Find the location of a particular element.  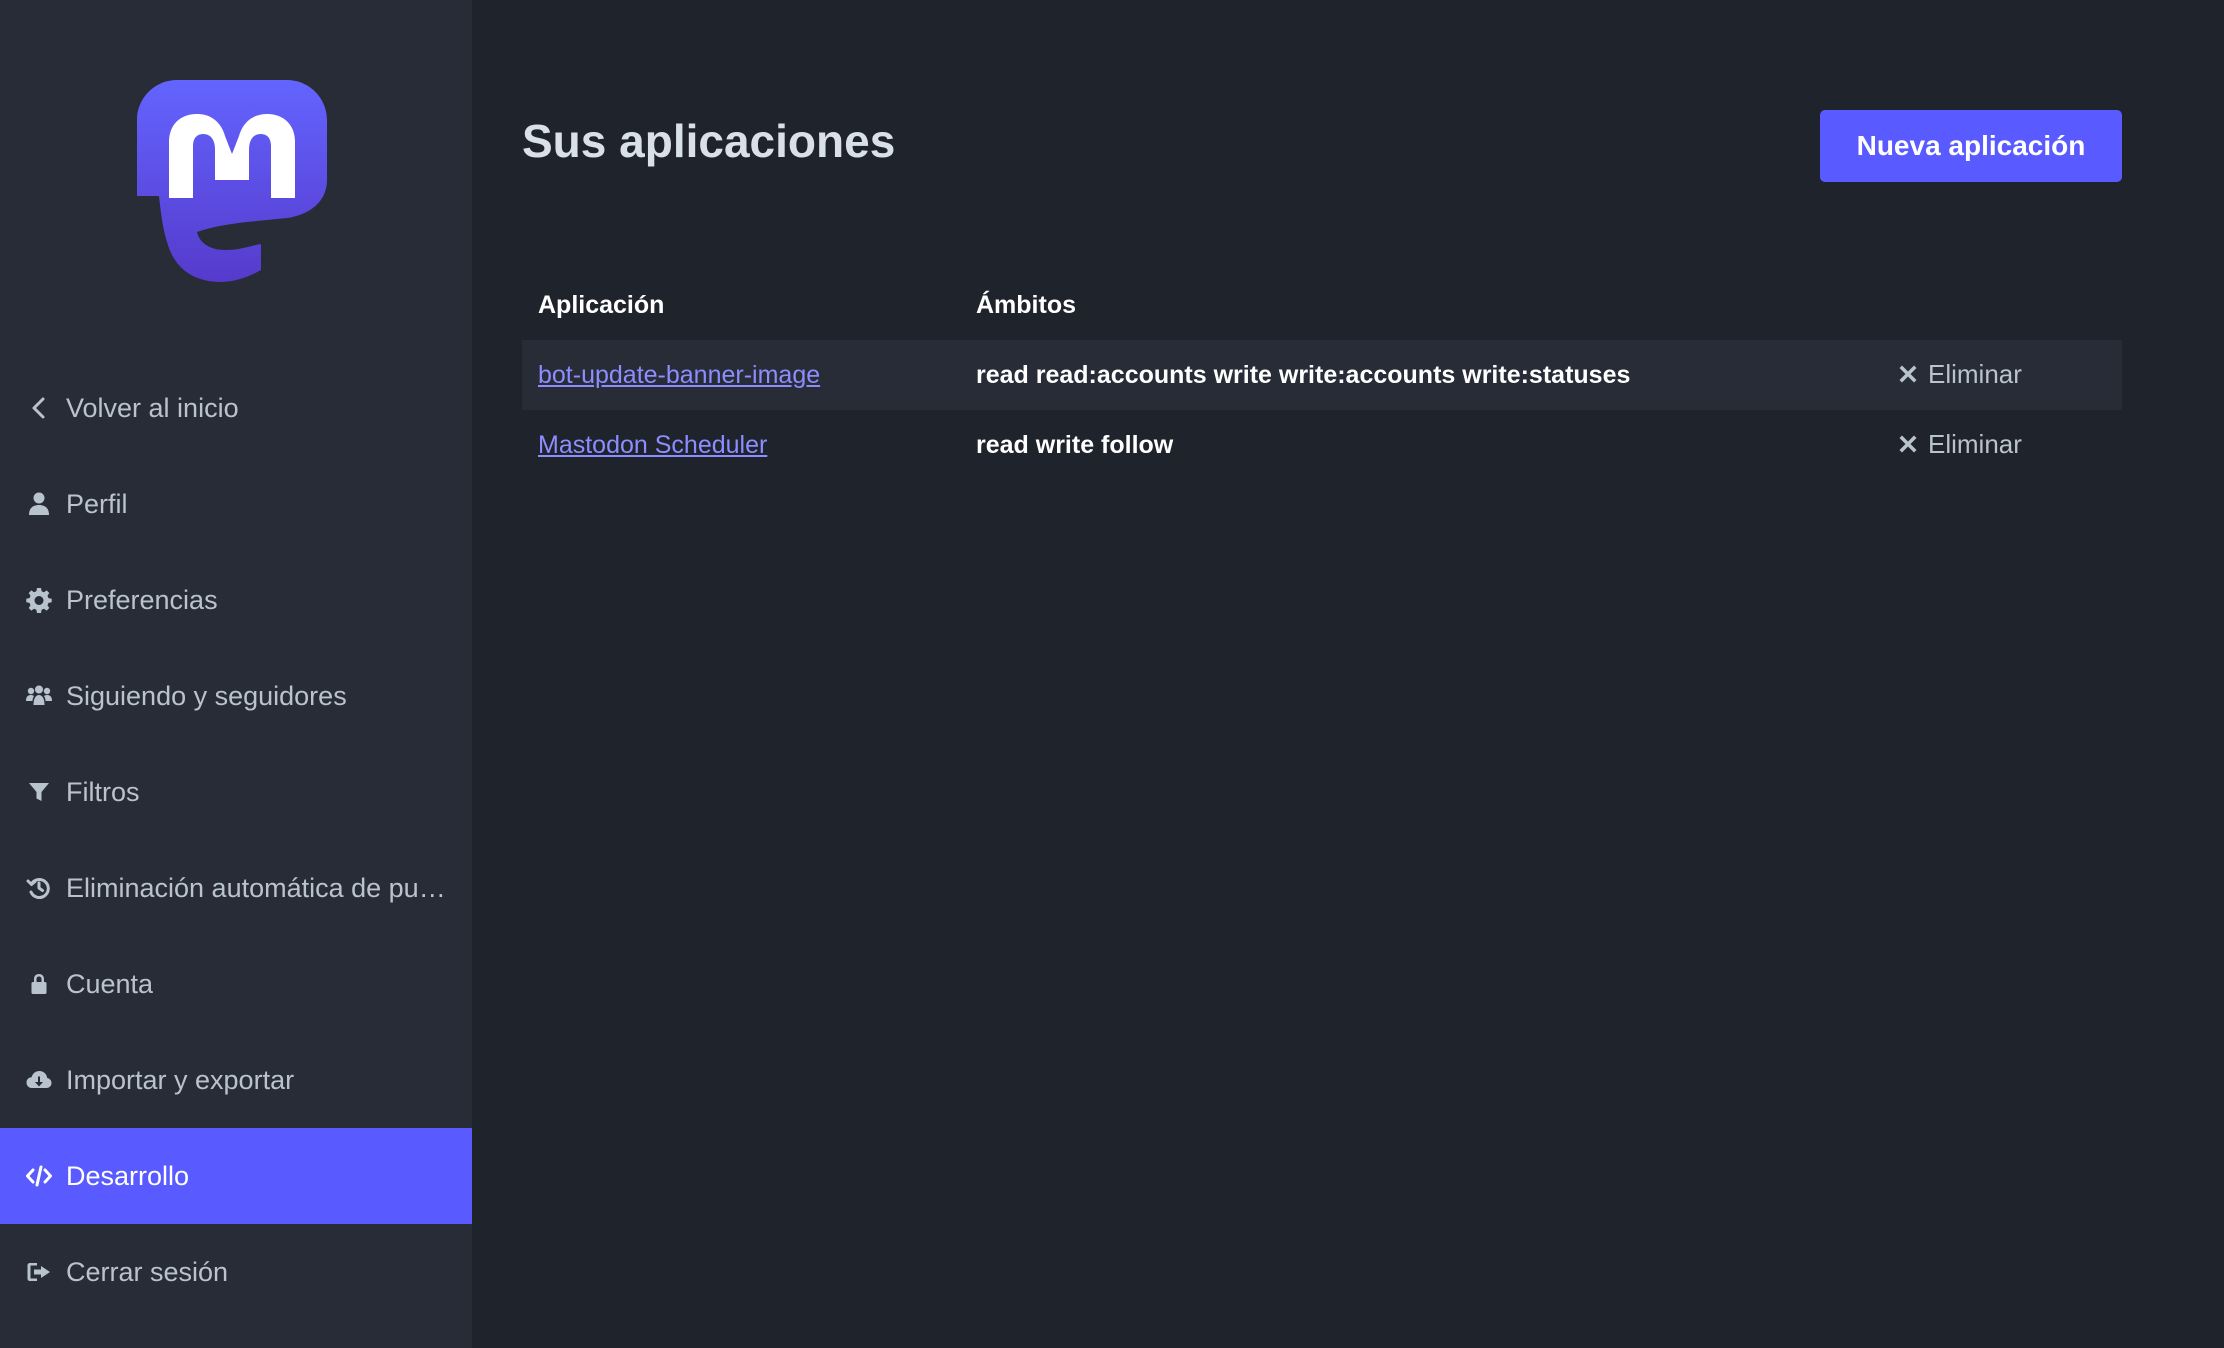

gear-icon is located at coordinates (39, 600).